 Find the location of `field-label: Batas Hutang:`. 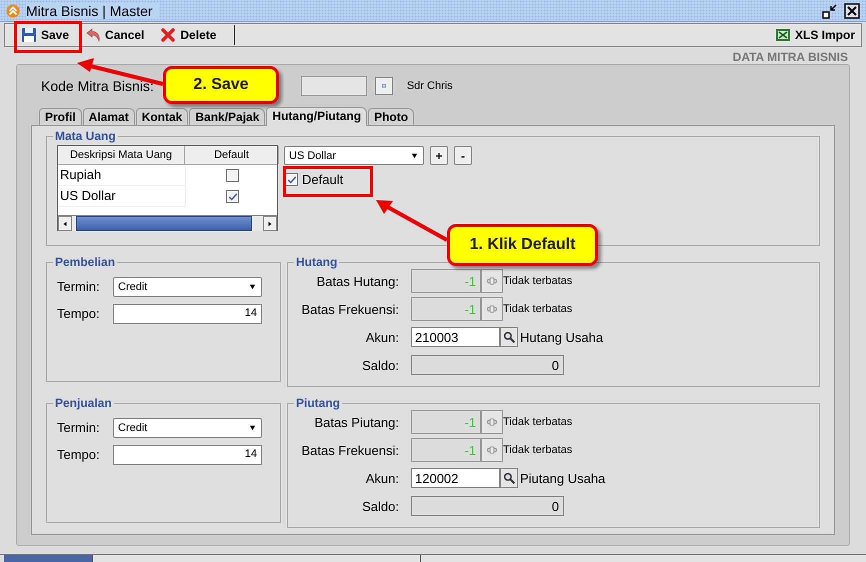

field-label: Batas Hutang: is located at coordinates (358, 281).